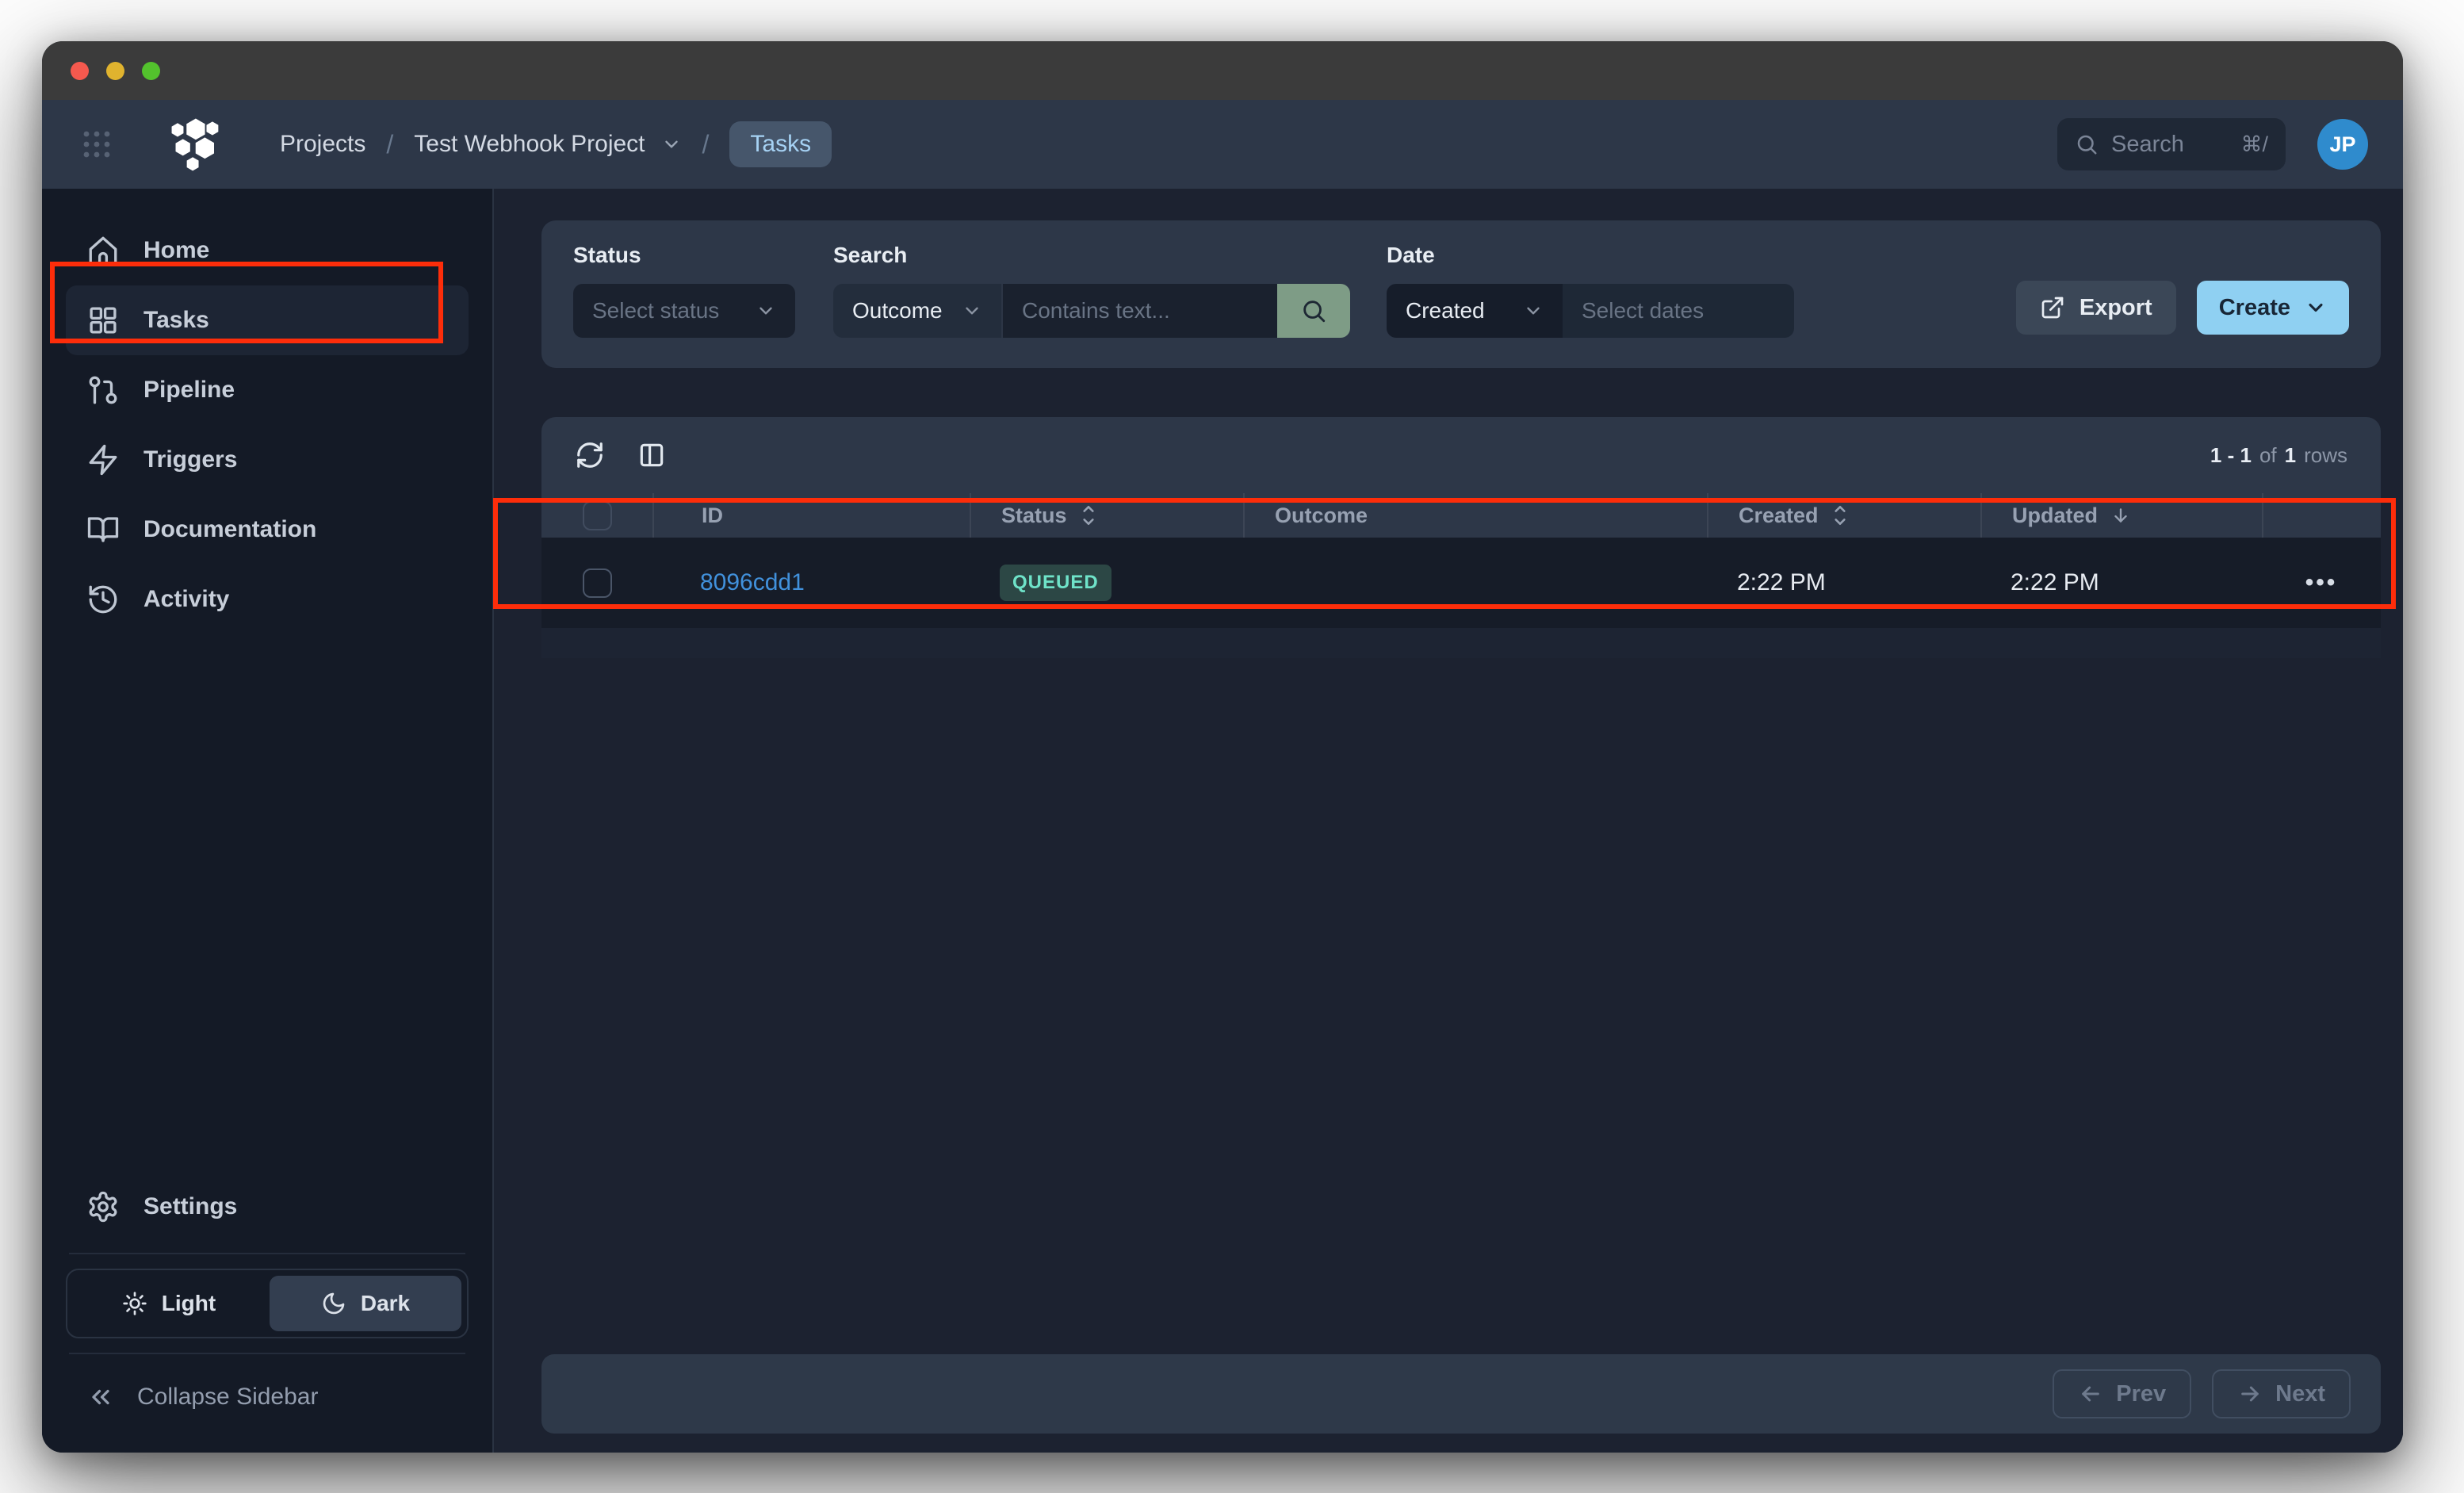  Describe the element at coordinates (267, 390) in the screenshot. I see `sidebar-item-pipeline: Pipeline` at that location.